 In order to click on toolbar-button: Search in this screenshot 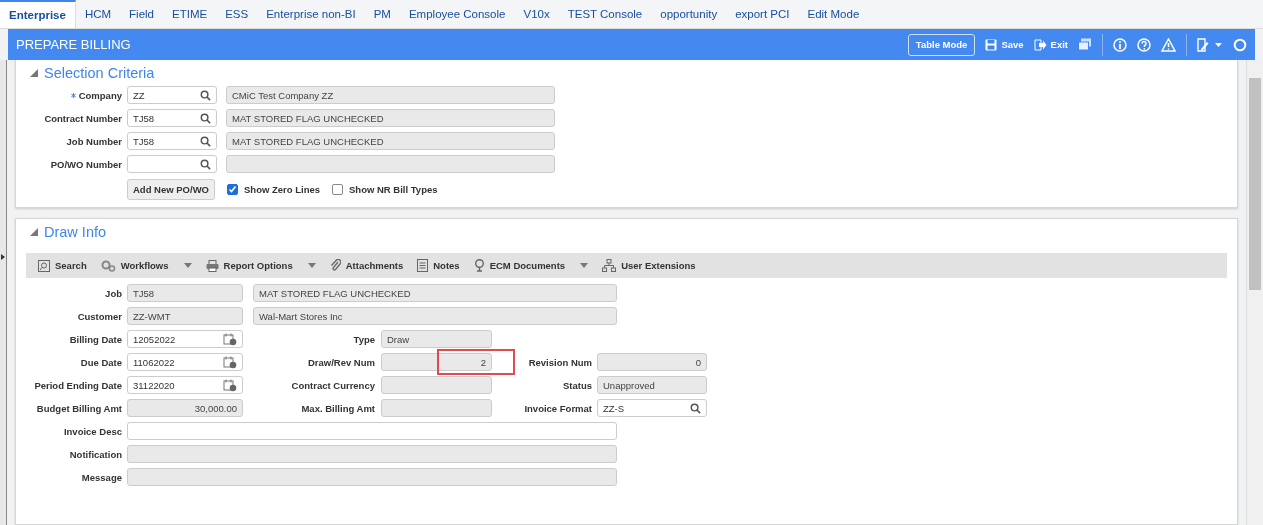, I will do `click(62, 265)`.